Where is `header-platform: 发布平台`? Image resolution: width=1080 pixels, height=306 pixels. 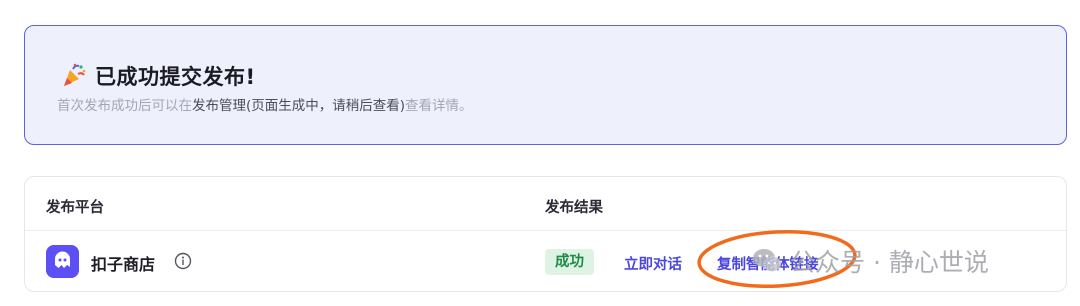 header-platform: 发布平台 is located at coordinates (75, 208).